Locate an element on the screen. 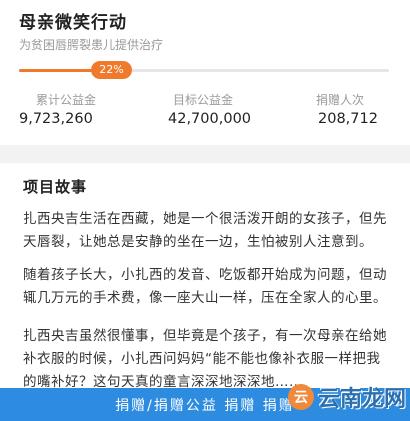 Image resolution: width=410 pixels, height=421 pixels. stat-value-raised: 9,723,260 is located at coordinates (56, 119).